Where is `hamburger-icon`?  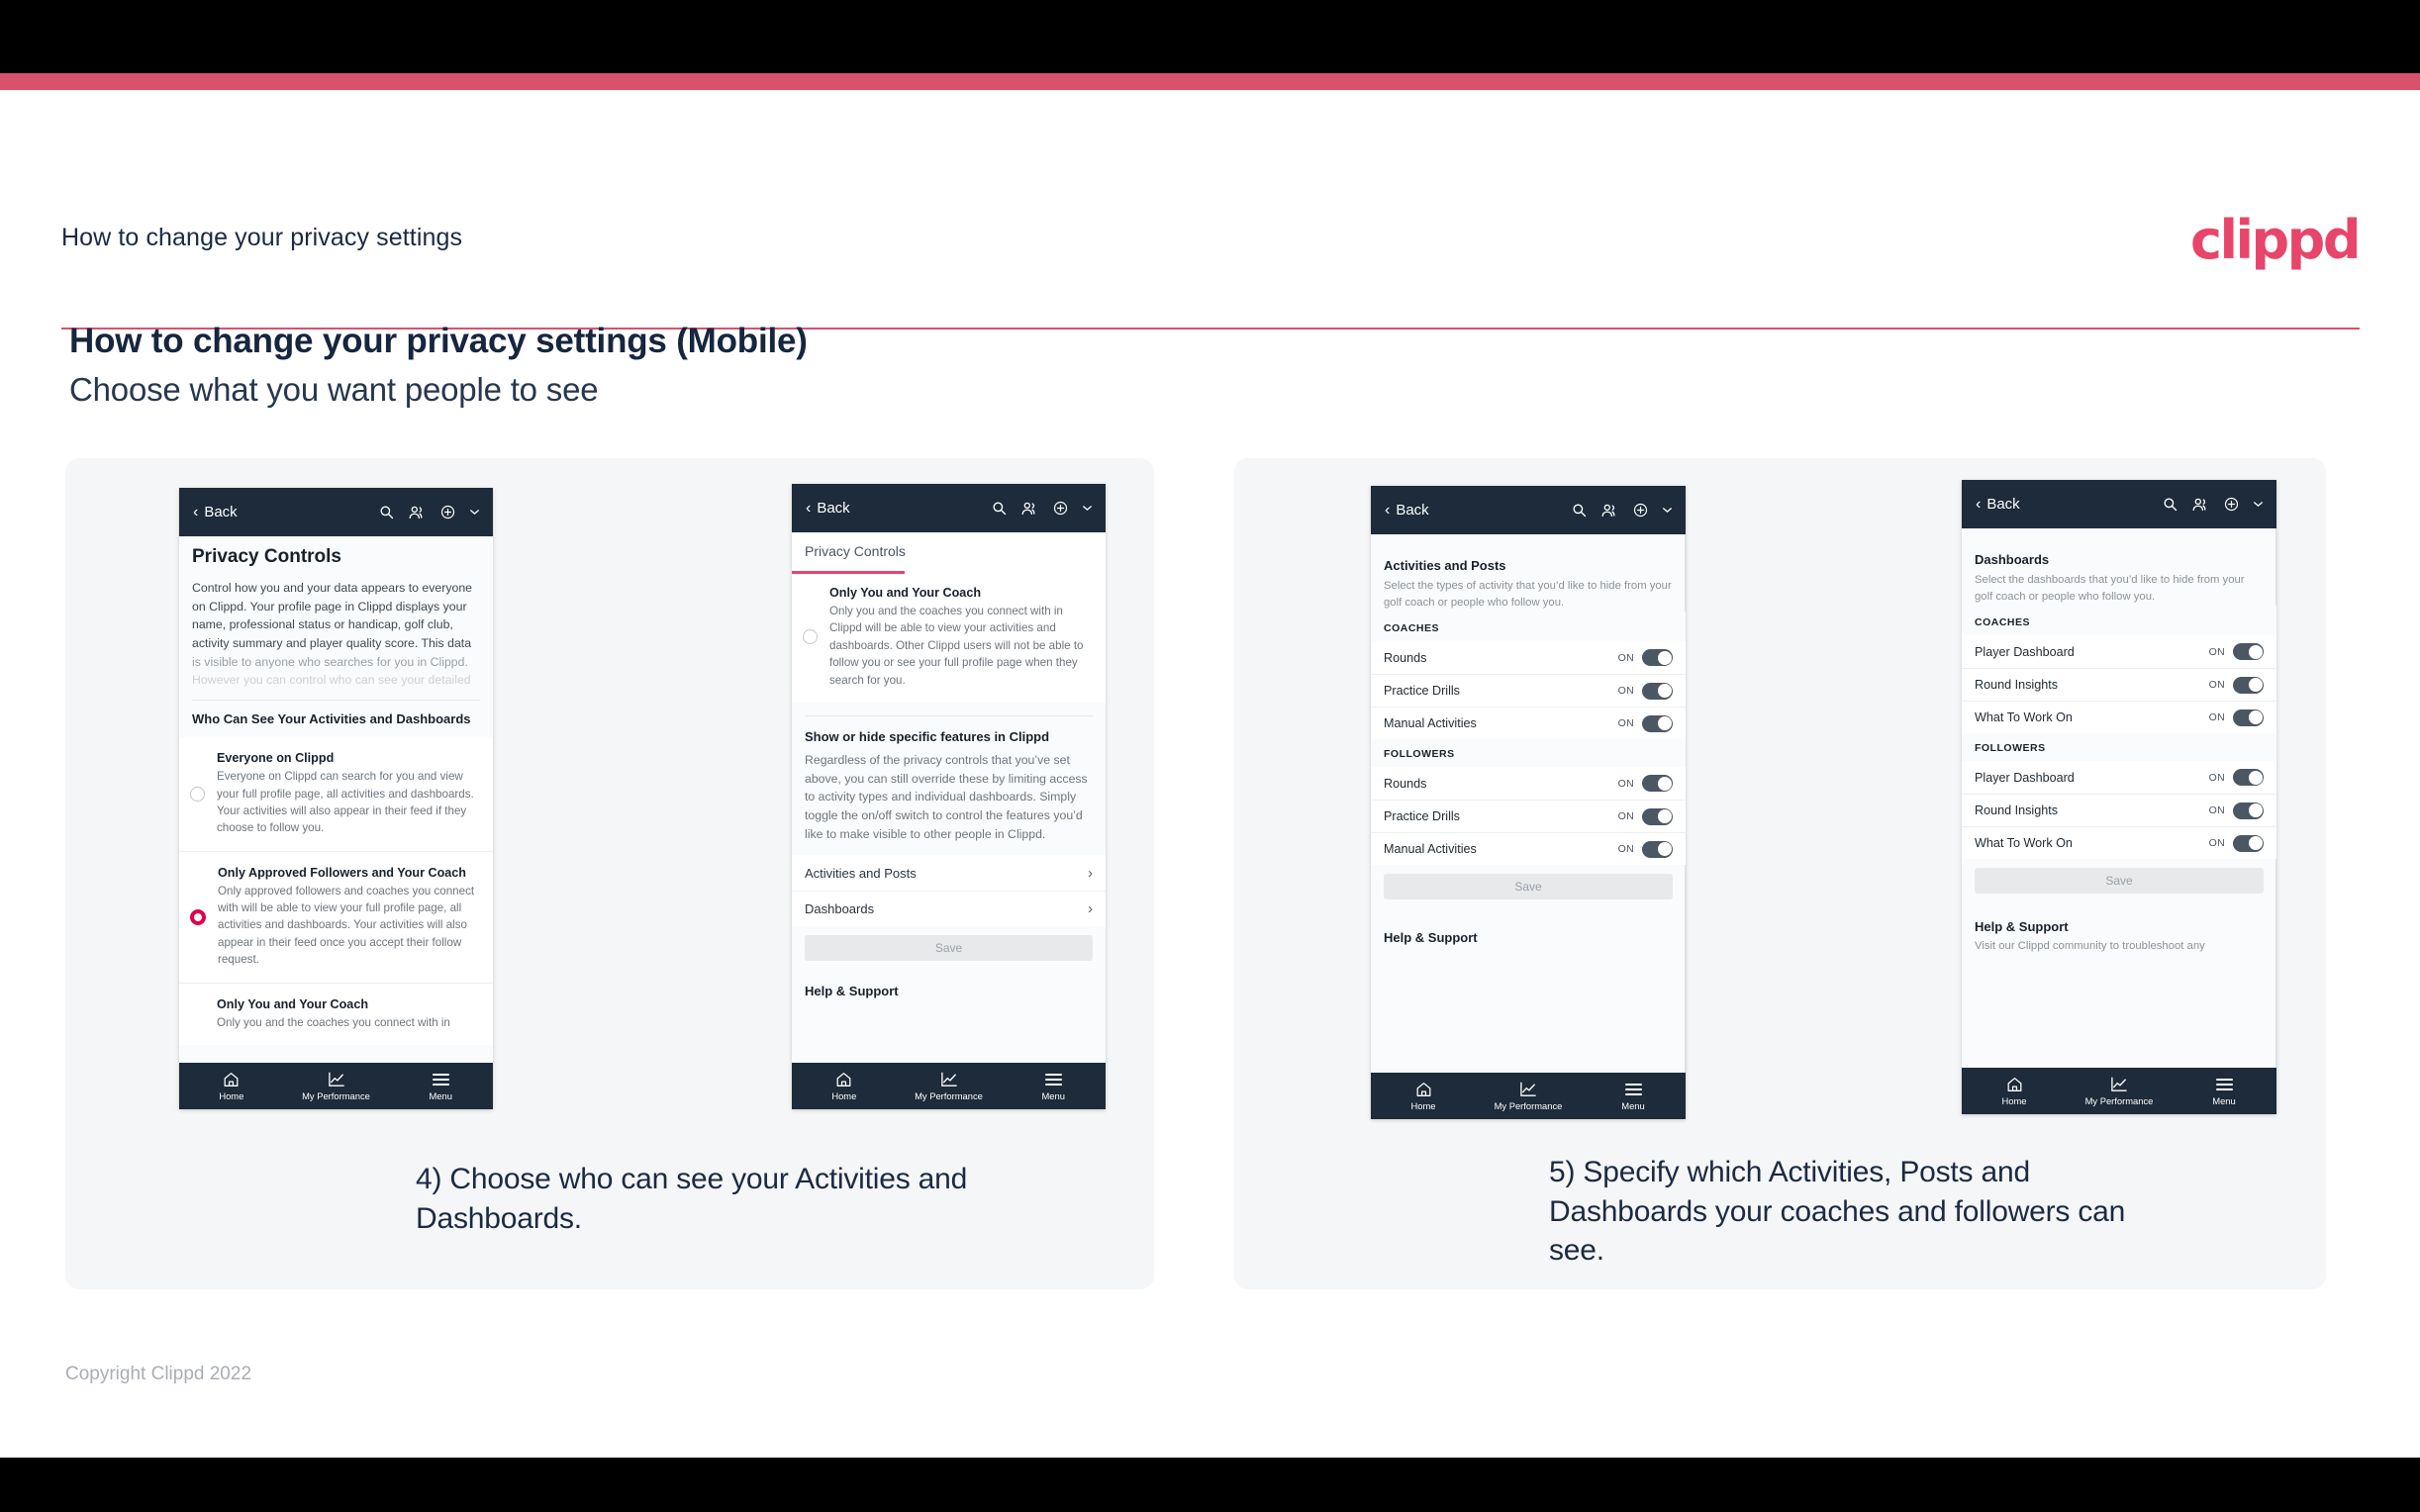 hamburger-icon is located at coordinates (1053, 1079).